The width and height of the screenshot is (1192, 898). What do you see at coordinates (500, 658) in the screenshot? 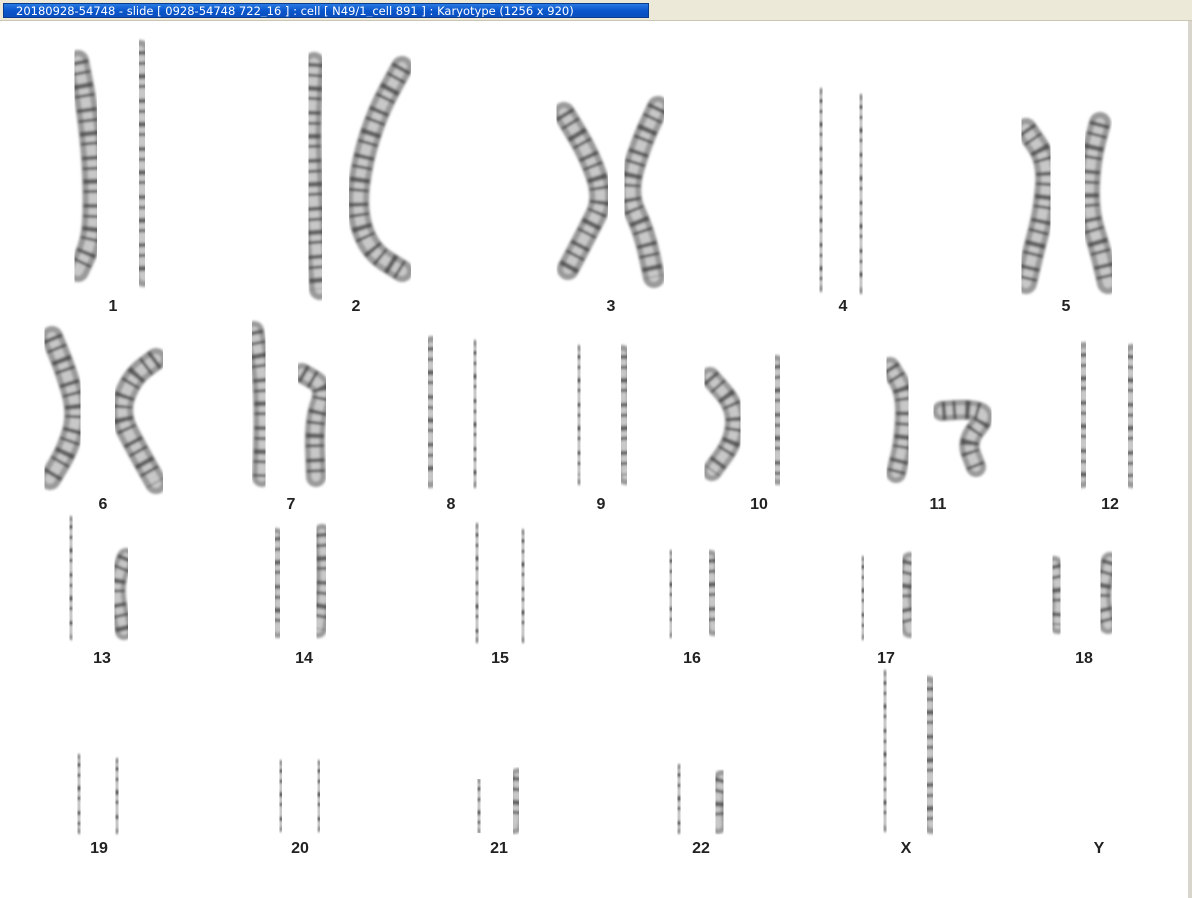
I see `chromosome-label-15: 15` at bounding box center [500, 658].